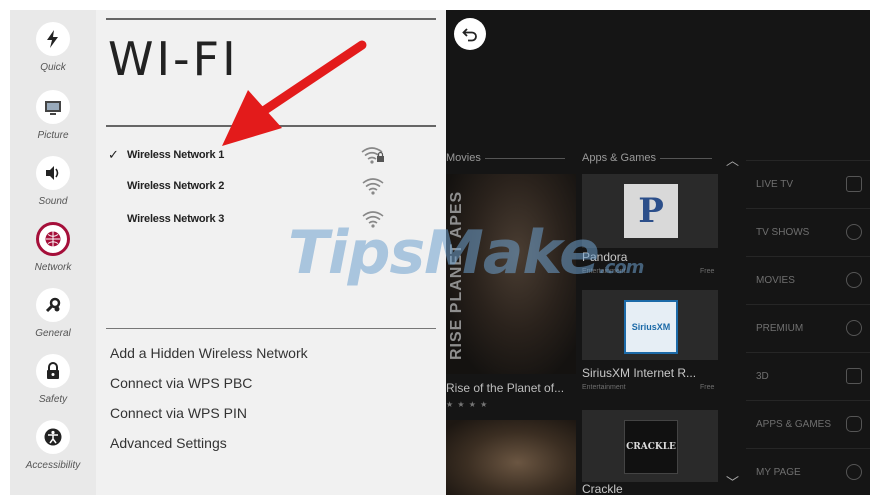 The height and width of the screenshot is (495, 870). Describe the element at coordinates (53, 173) in the screenshot. I see `sound-icon` at that location.